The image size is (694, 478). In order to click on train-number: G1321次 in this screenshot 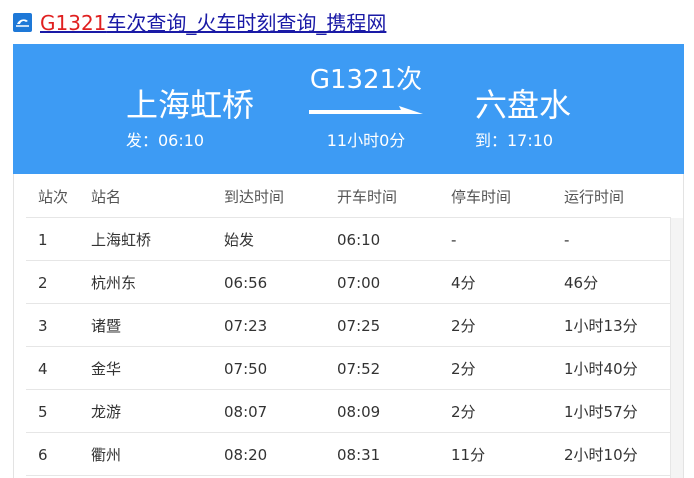, I will do `click(366, 80)`.